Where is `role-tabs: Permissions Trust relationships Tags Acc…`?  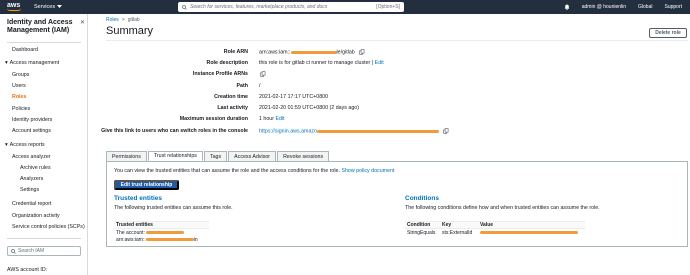 role-tabs: Permissions Trust relationships Tags Acc… is located at coordinates (218, 156).